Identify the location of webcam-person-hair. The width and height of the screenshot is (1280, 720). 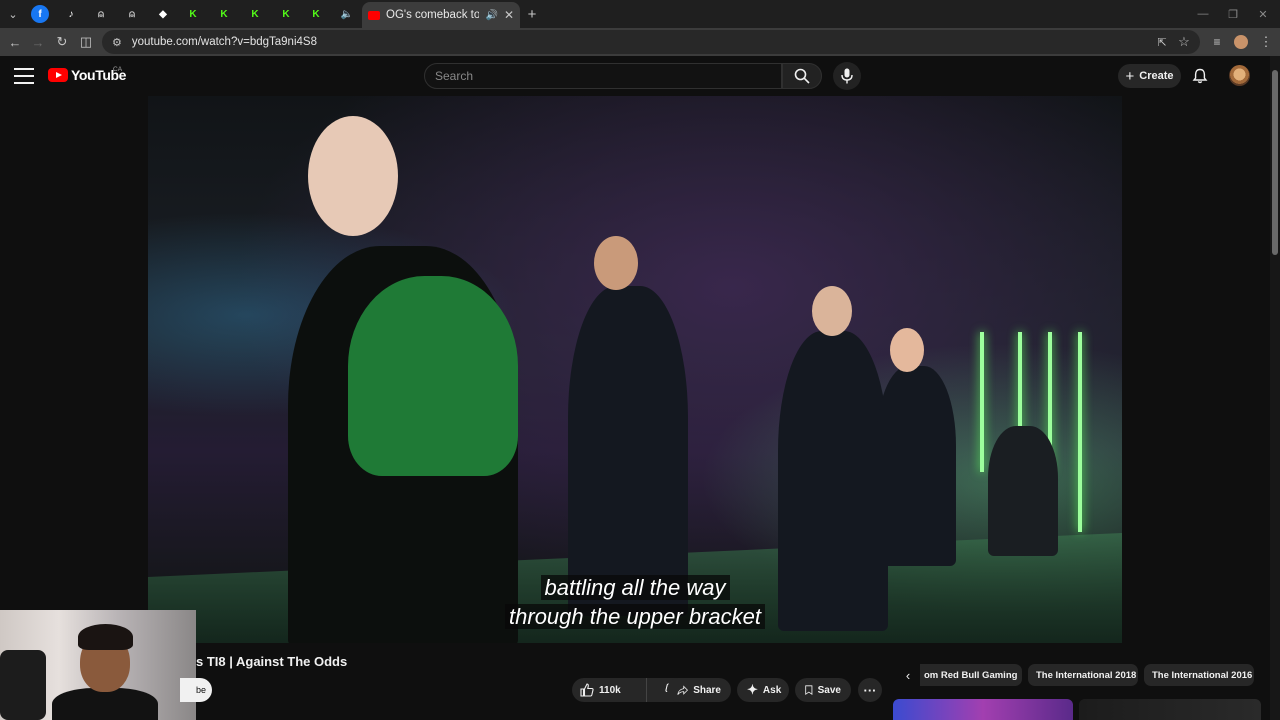
(105, 637).